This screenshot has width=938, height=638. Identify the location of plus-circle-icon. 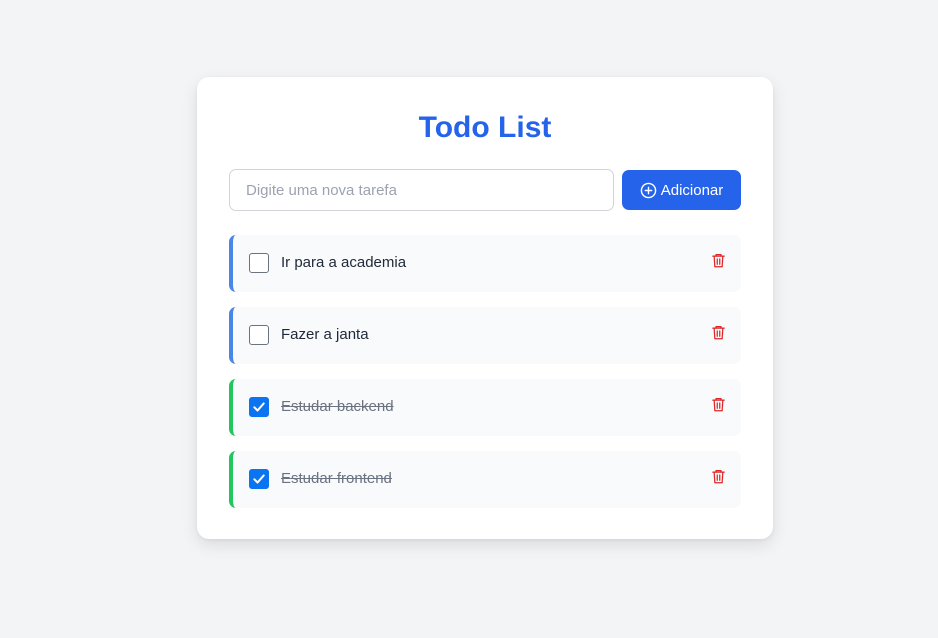
(648, 190).